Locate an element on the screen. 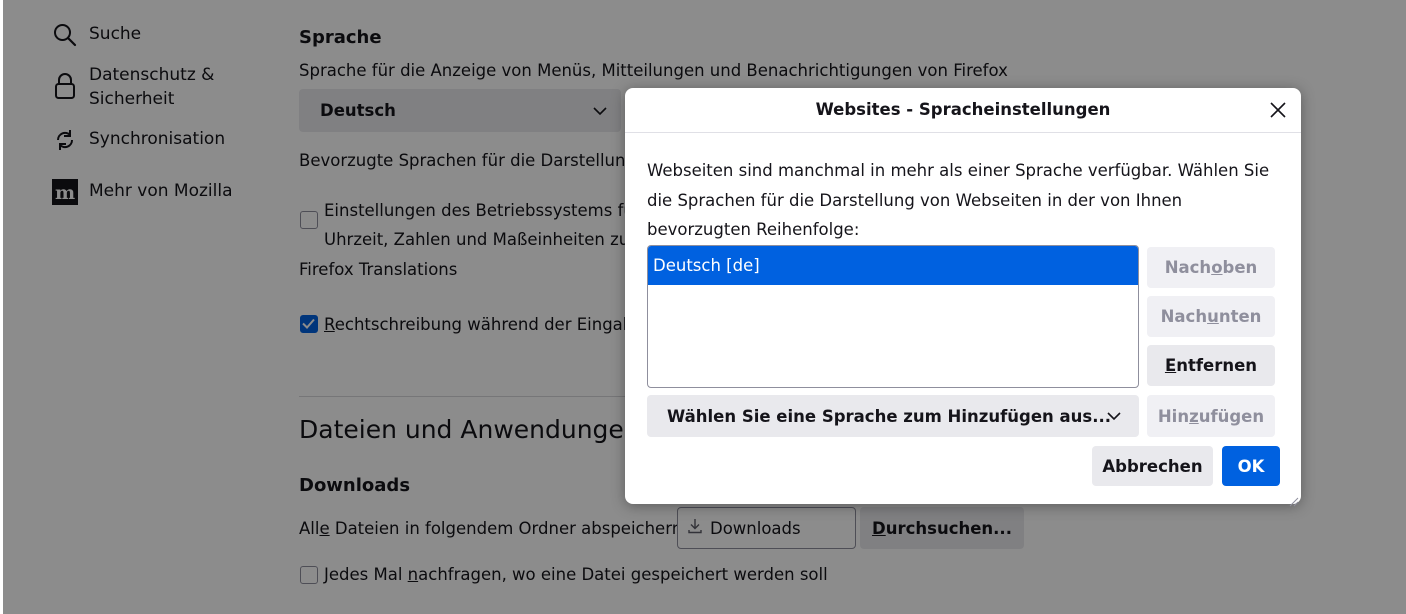 This screenshot has height=614, width=1406. list-item: Deutsch [de] is located at coordinates (893, 265).